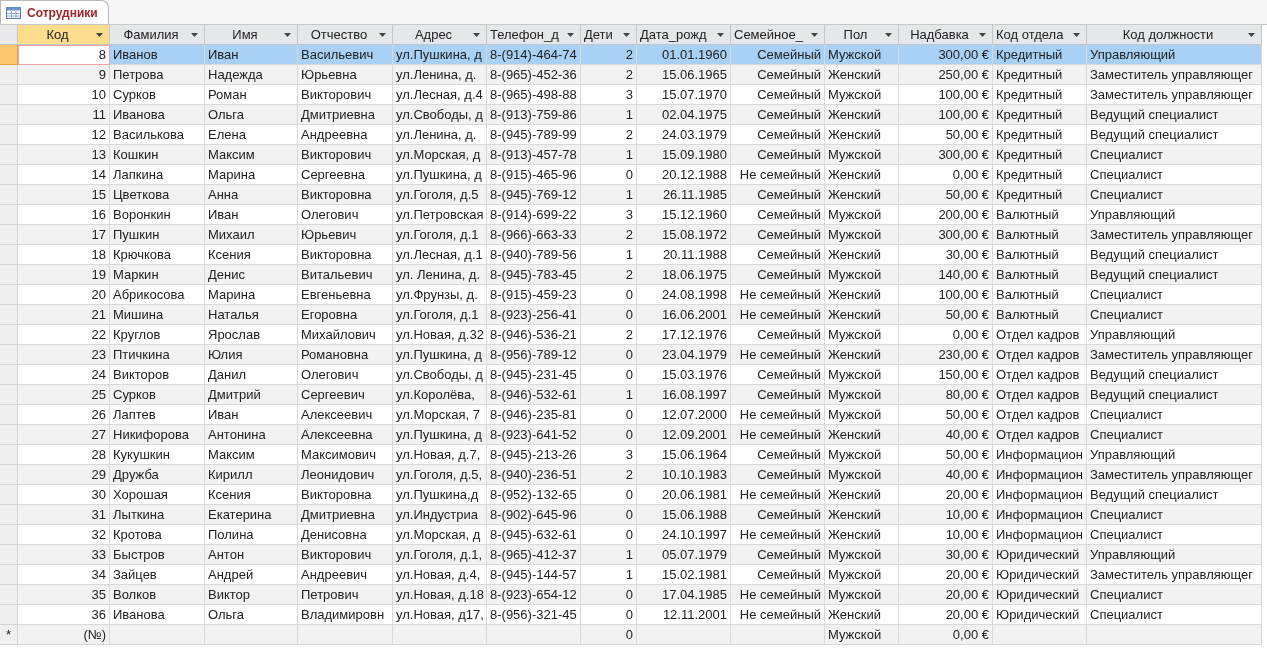 This screenshot has height=650, width=1267. I want to click on table-cell: 8-(914)-464-74, so click(534, 55).